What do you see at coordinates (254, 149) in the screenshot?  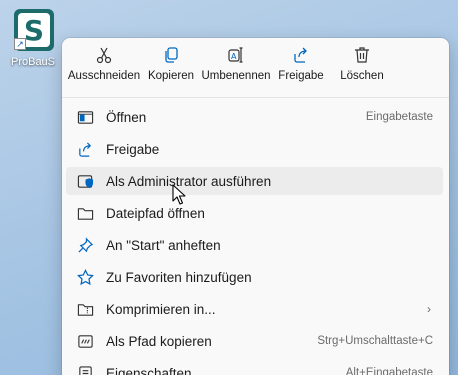 I see `menu-item-share: Freigabe` at bounding box center [254, 149].